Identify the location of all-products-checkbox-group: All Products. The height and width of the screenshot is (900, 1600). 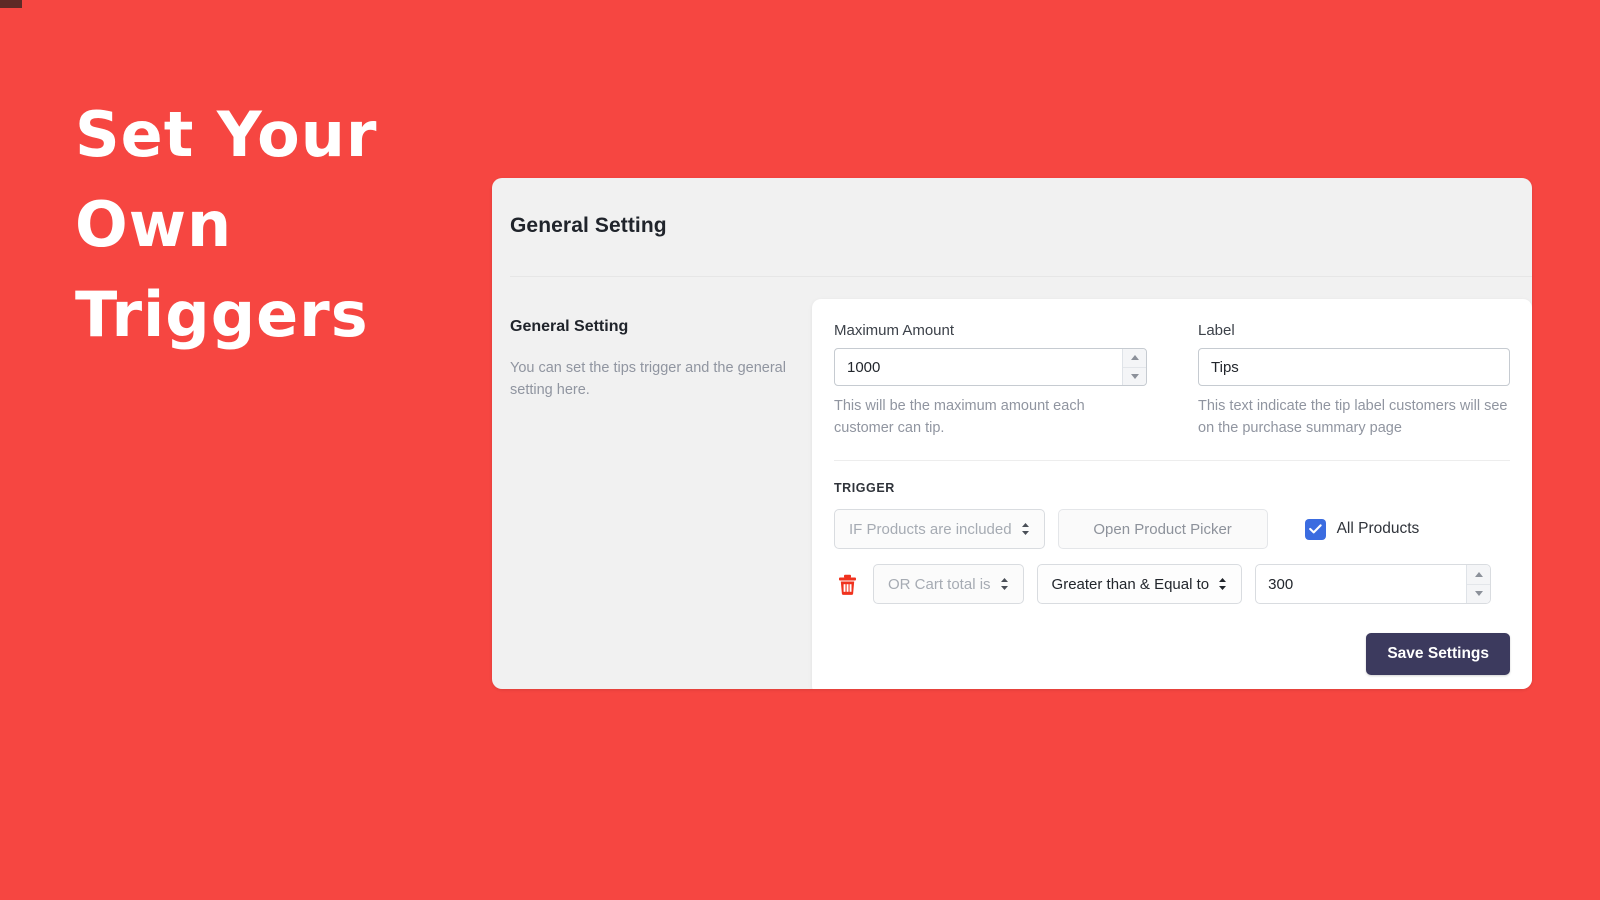
(1362, 529).